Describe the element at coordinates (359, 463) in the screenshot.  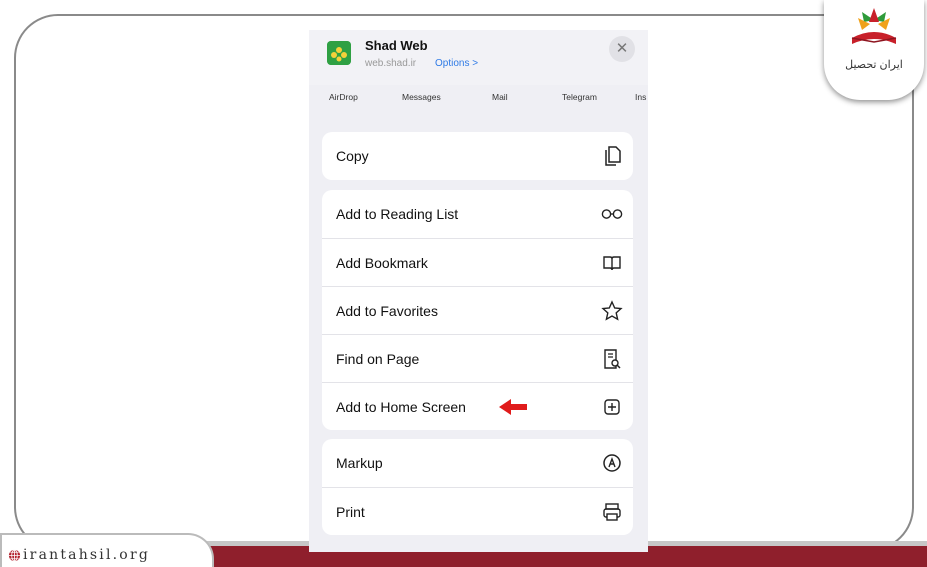
I see `action-label: Markup` at that location.